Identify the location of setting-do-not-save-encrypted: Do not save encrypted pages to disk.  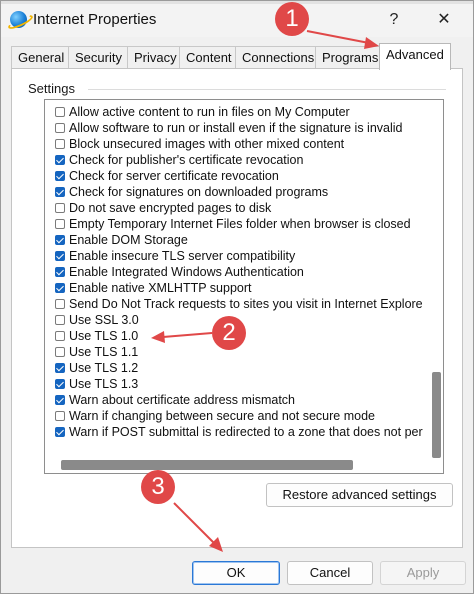
(163, 208).